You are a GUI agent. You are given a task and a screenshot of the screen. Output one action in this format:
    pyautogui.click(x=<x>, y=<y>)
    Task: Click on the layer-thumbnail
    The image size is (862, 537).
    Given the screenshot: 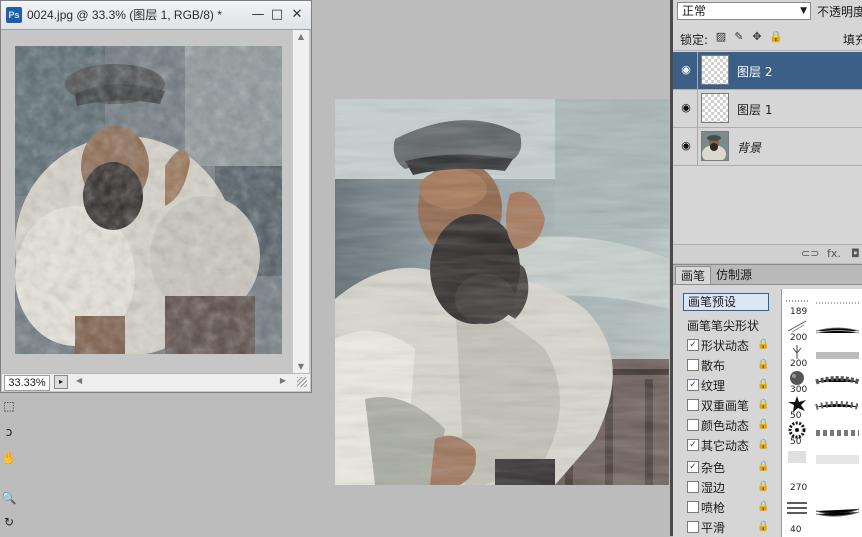 What is the action you would take?
    pyautogui.click(x=715, y=70)
    